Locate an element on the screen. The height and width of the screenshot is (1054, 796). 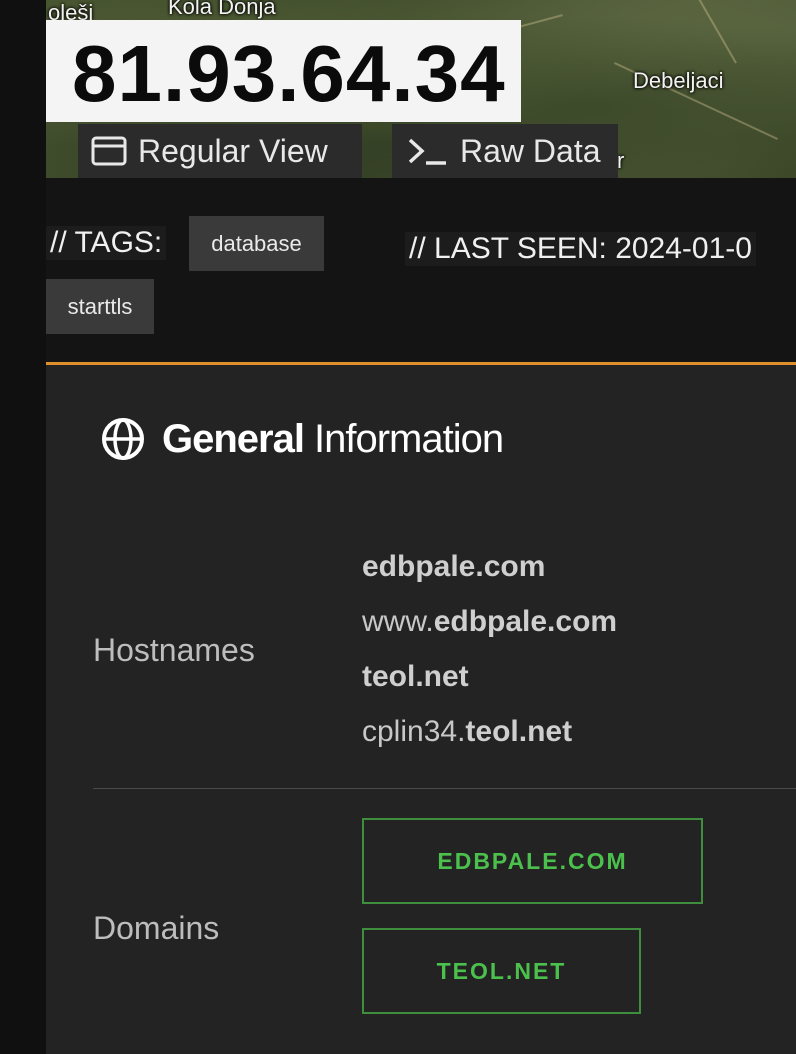
title-bold: General is located at coordinates (233, 438).